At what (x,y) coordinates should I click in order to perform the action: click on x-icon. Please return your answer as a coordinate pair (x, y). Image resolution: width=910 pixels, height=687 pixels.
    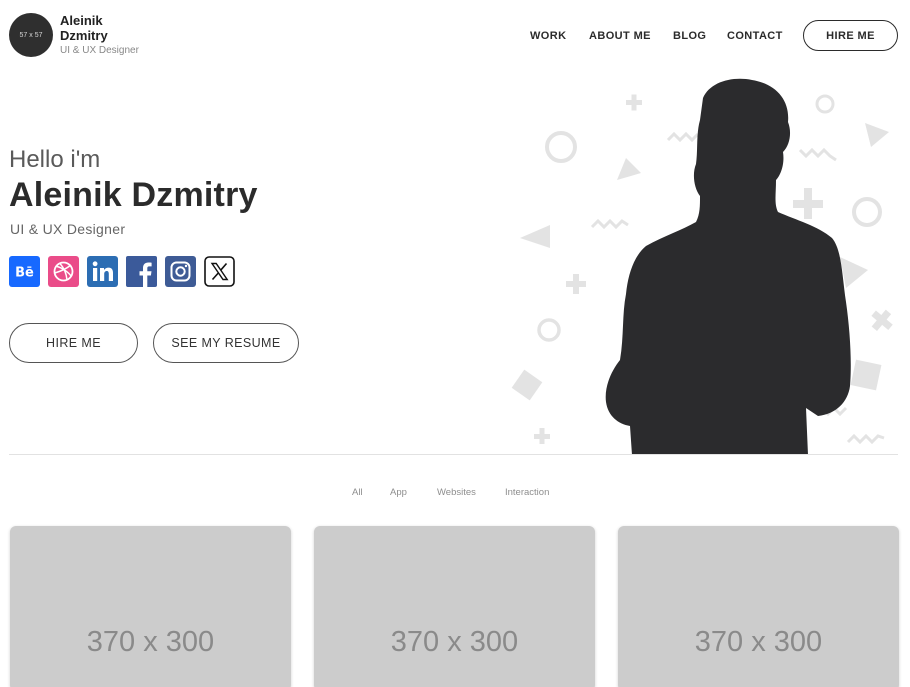
    Looking at the image, I should click on (219, 271).